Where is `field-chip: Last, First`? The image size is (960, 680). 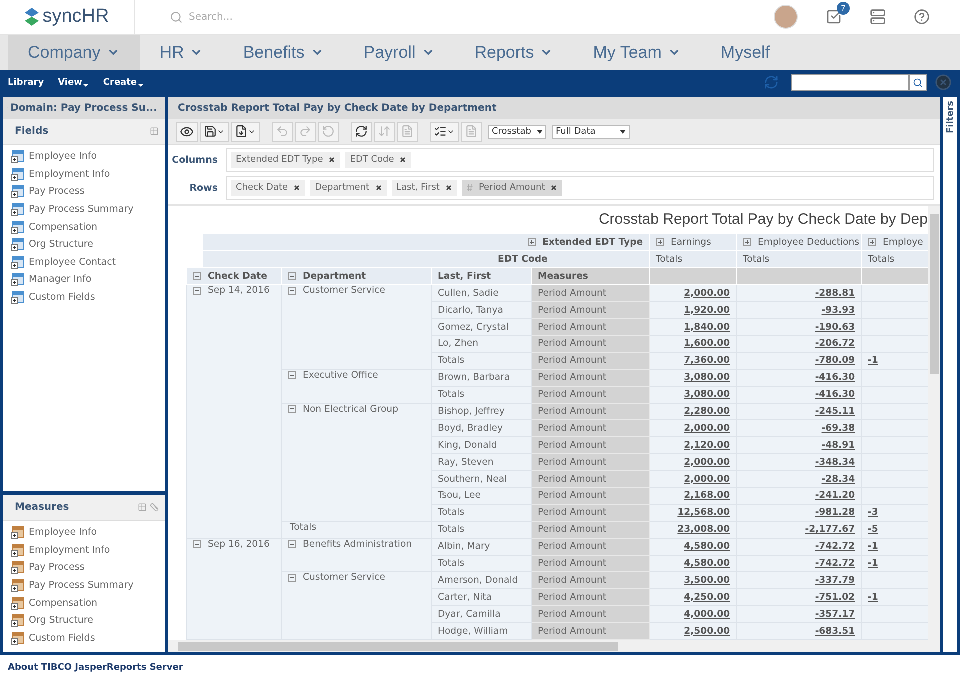
field-chip: Last, First is located at coordinates (424, 188).